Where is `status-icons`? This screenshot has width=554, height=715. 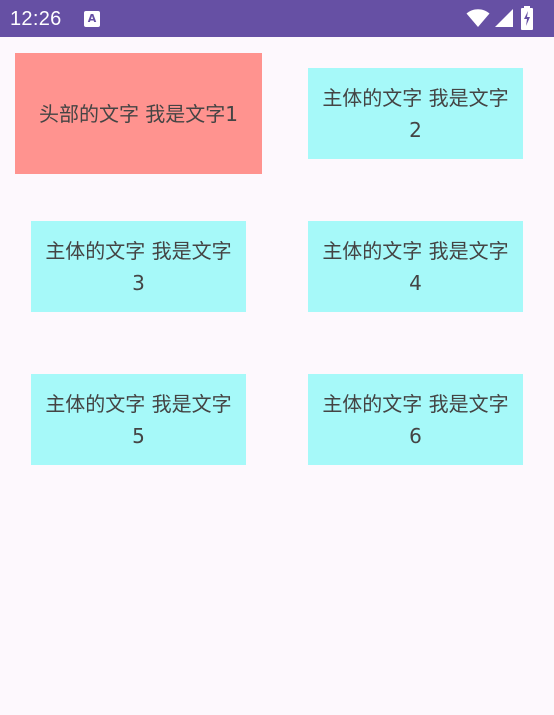 status-icons is located at coordinates (506, 18).